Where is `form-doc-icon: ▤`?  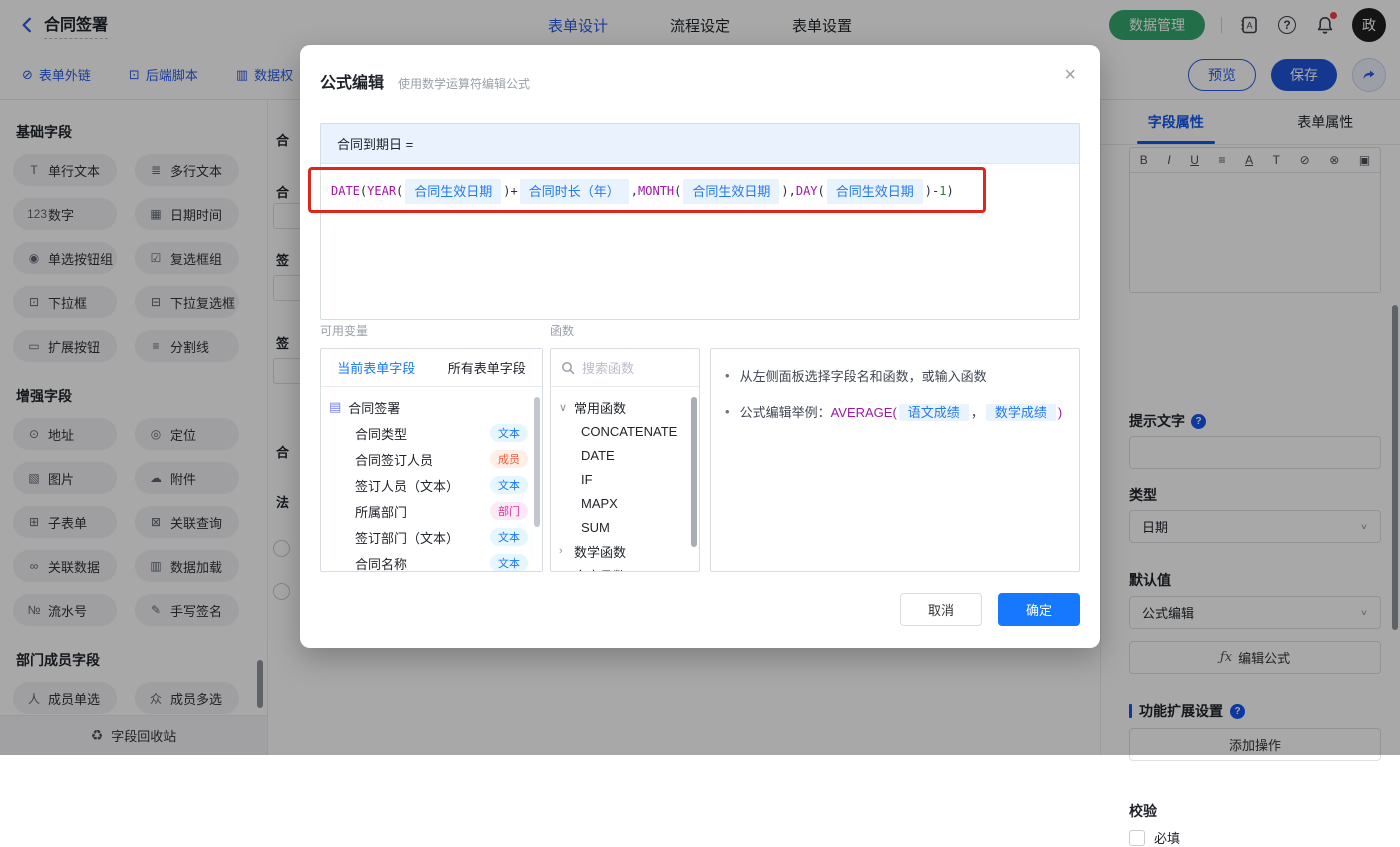
form-doc-icon: ▤ is located at coordinates (335, 407).